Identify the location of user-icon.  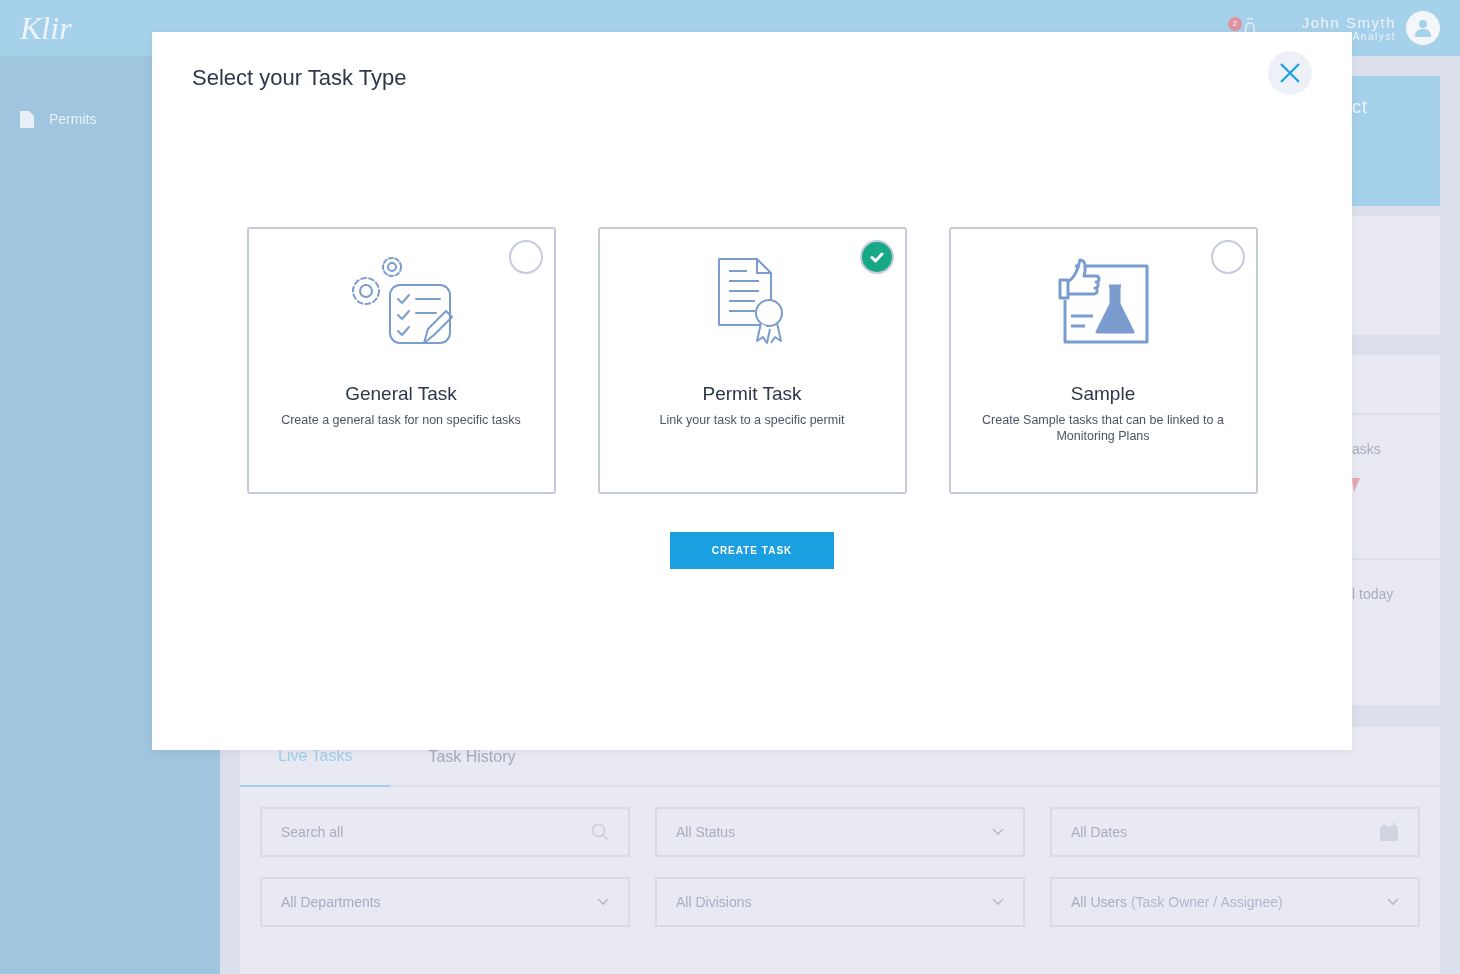
(1423, 28).